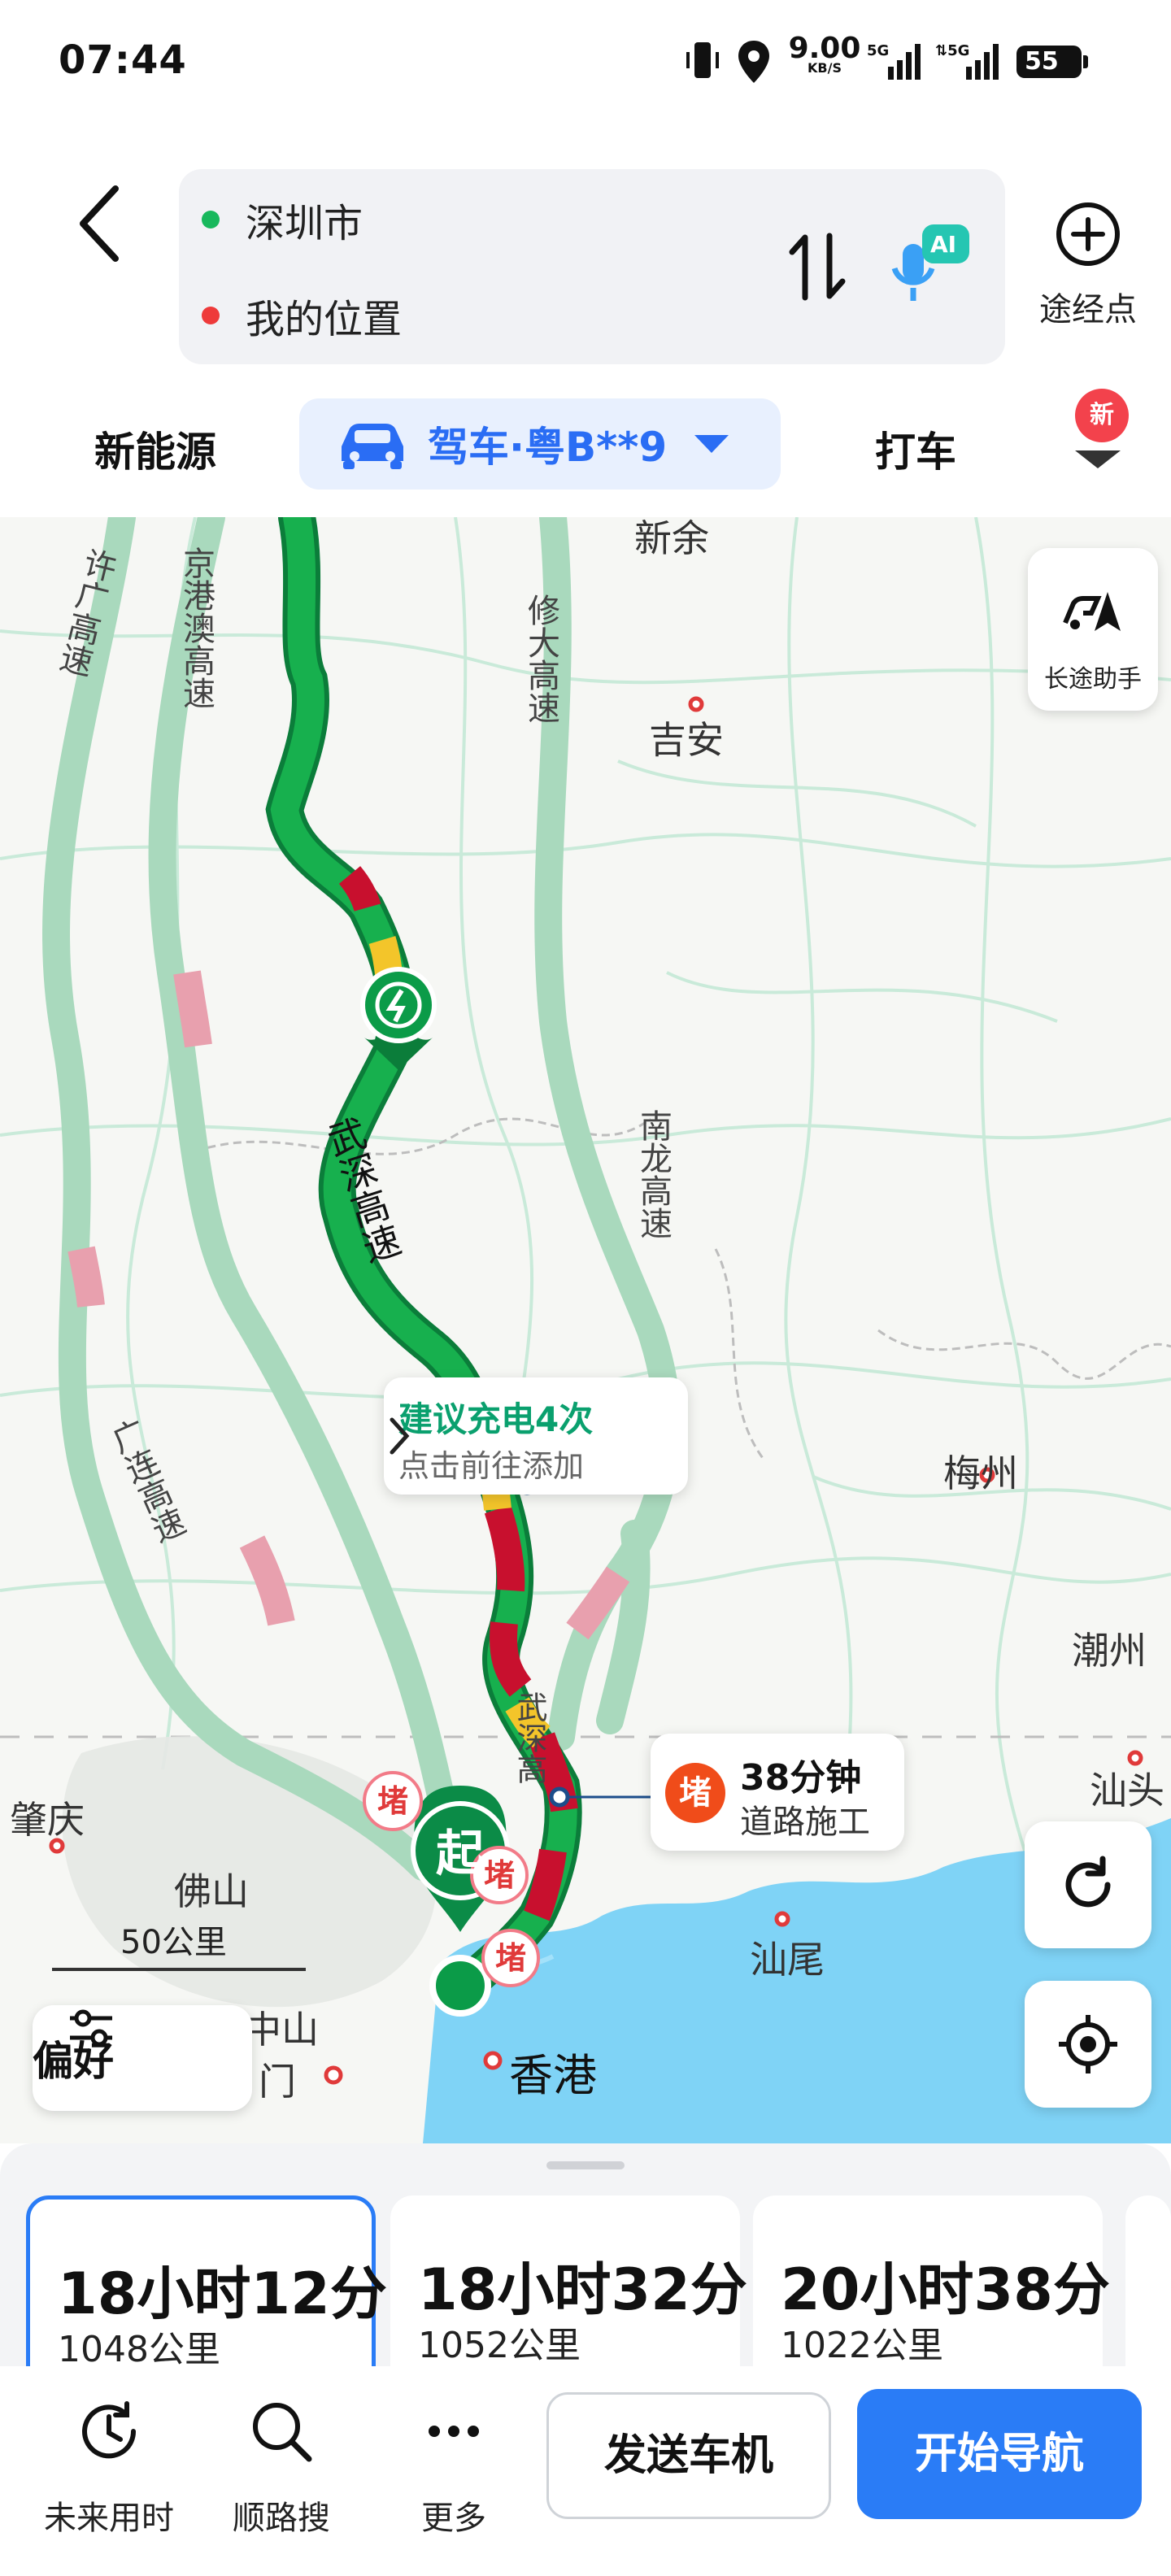 The image size is (1171, 2576). Describe the element at coordinates (943, 244) in the screenshot. I see `ai-badge-text: AI` at that location.